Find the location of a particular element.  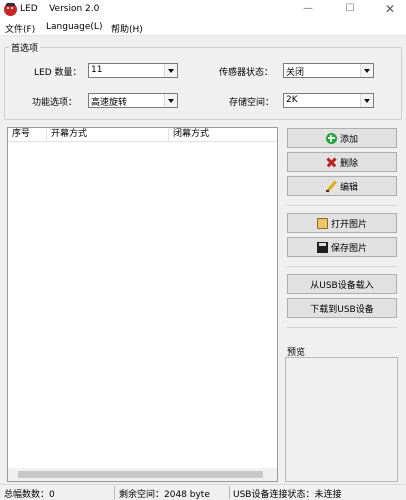

delete-button: 删除 is located at coordinates (342, 162).